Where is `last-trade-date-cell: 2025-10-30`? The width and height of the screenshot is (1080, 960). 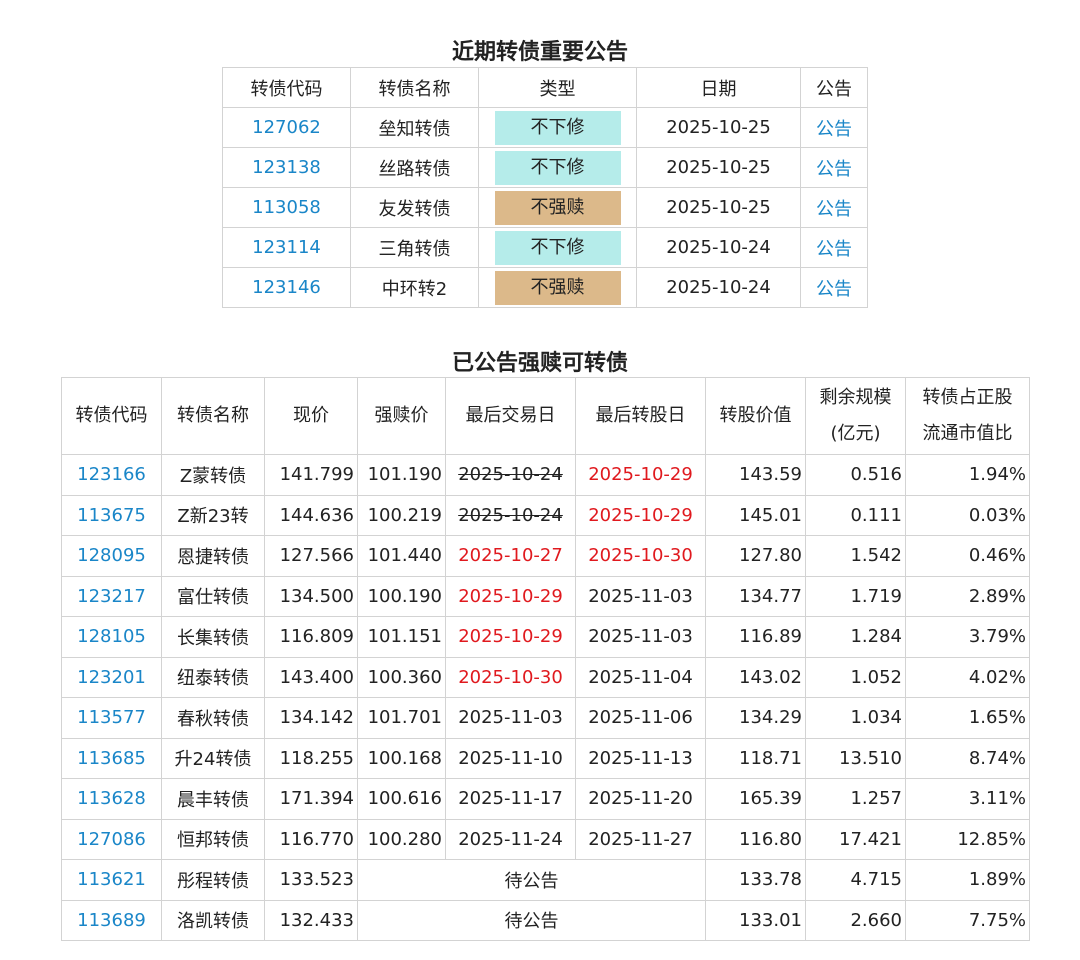 last-trade-date-cell: 2025-10-30 is located at coordinates (510, 677).